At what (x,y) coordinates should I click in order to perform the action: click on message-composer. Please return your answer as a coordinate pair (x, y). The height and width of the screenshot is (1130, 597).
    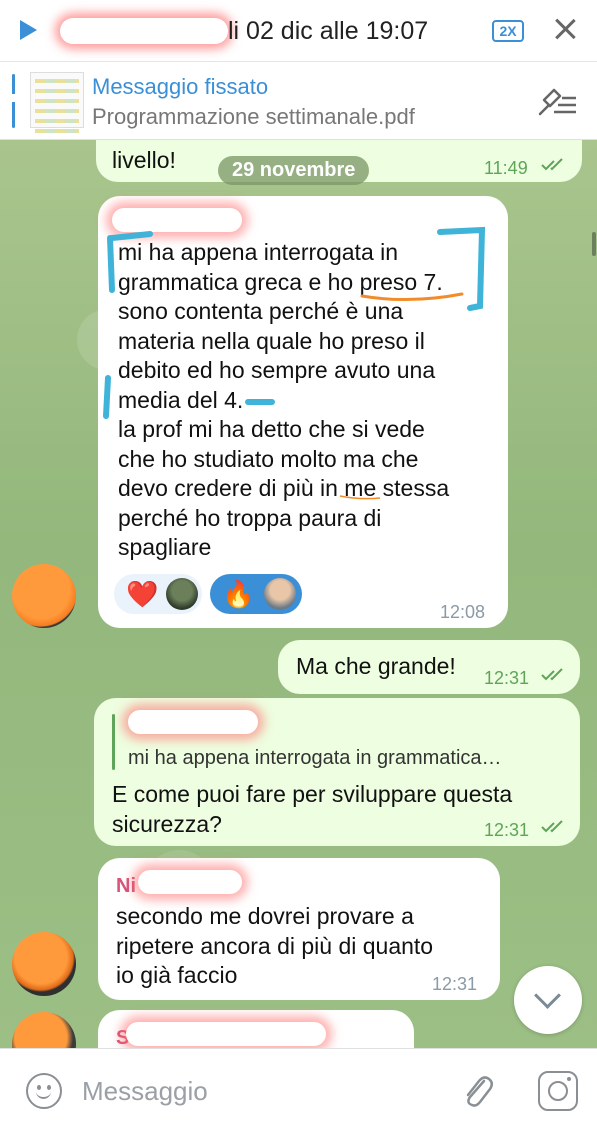
    Looking at the image, I should click on (298, 1089).